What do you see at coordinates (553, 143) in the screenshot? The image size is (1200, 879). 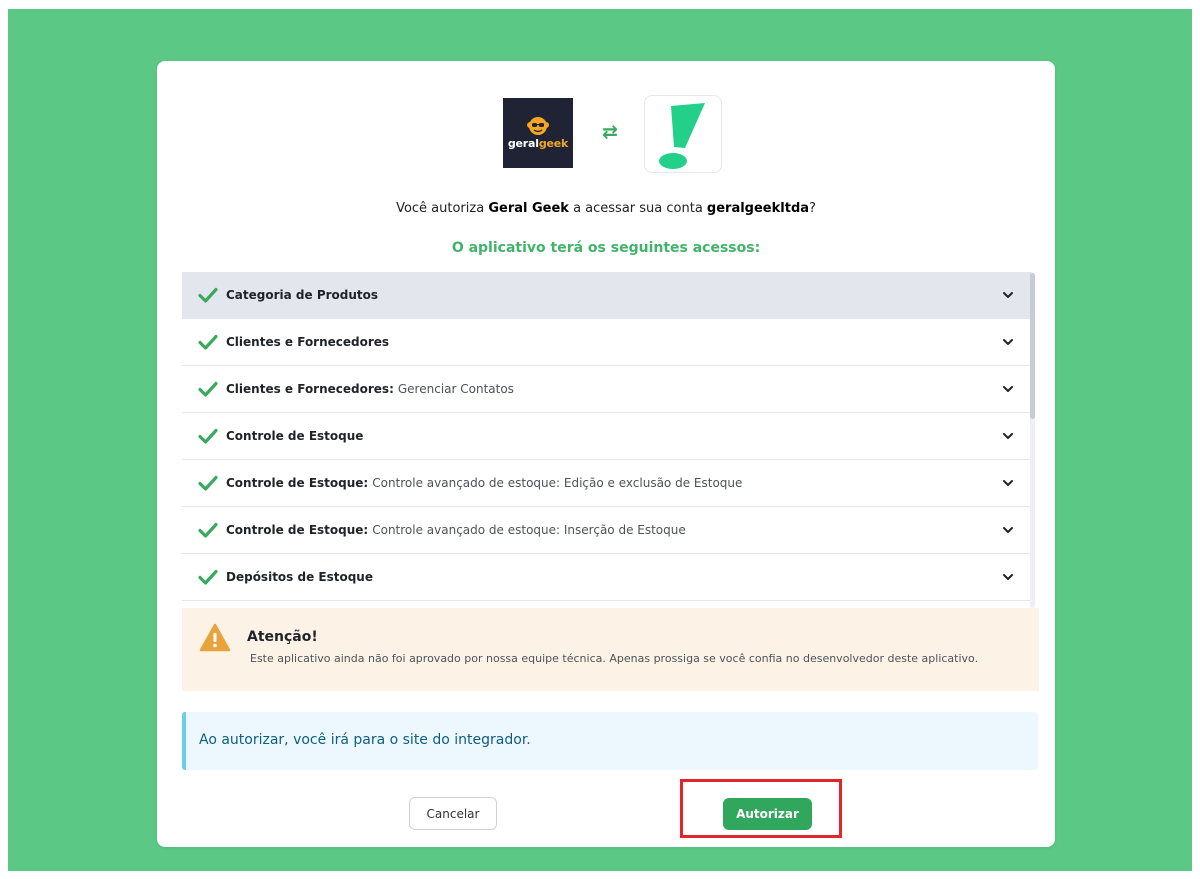 I see `wordmark-part-2: geek` at bounding box center [553, 143].